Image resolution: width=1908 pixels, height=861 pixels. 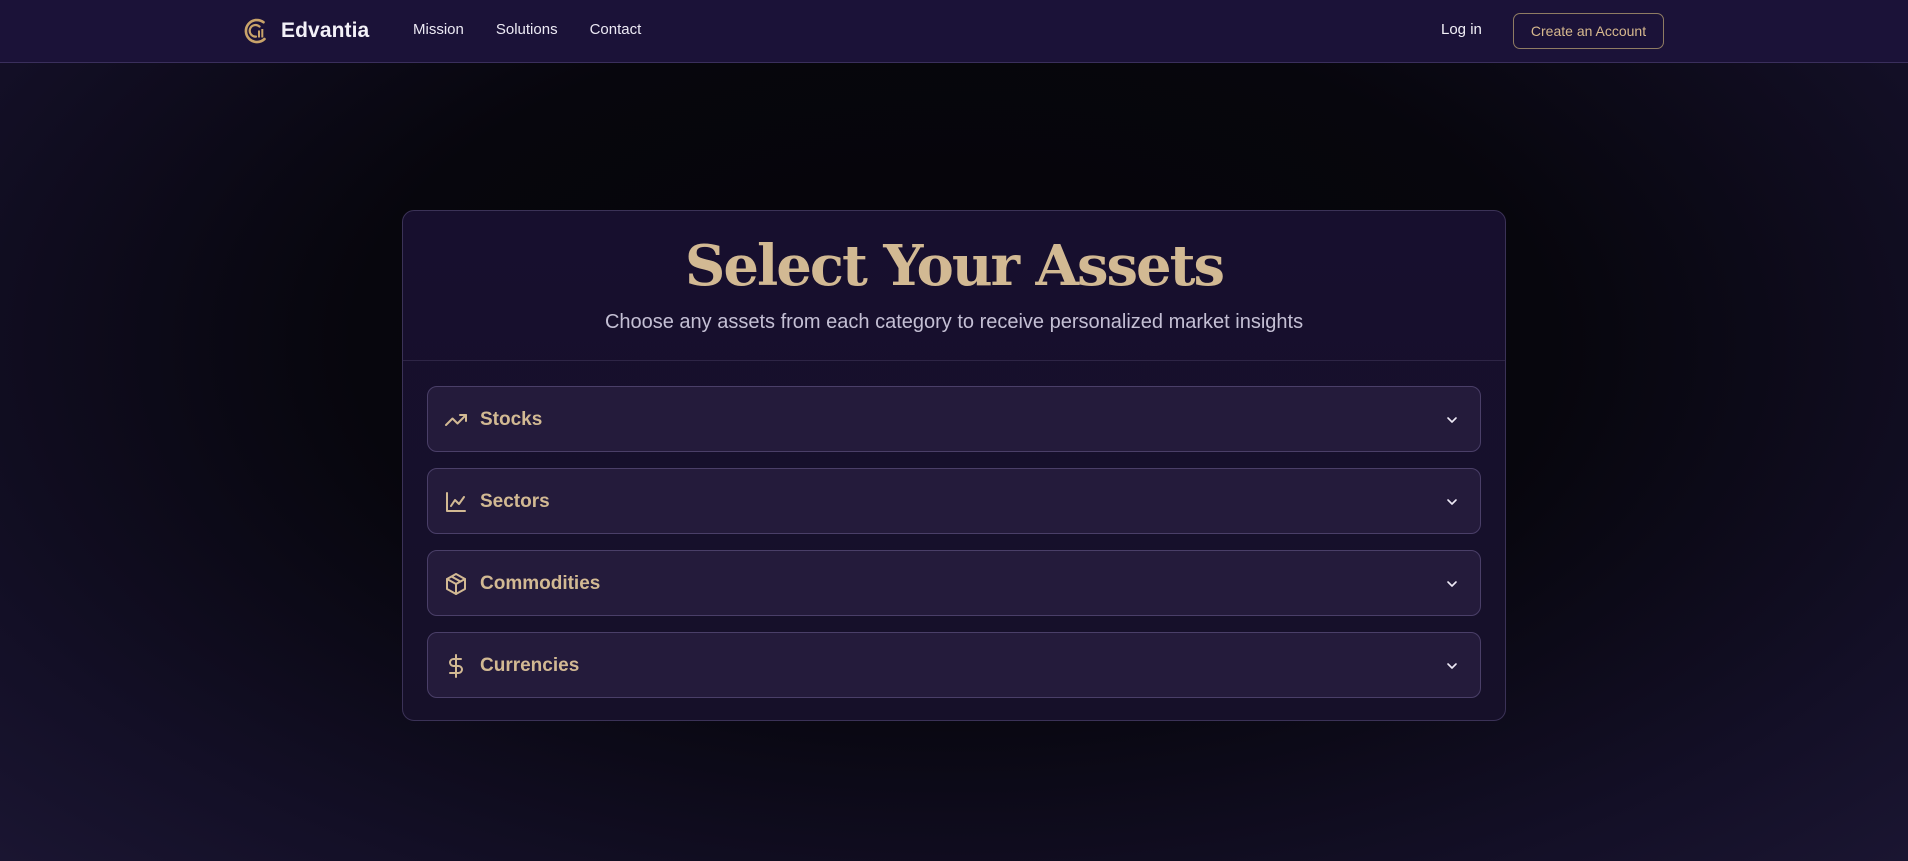 I want to click on accordion-label: Currencies, so click(x=530, y=665).